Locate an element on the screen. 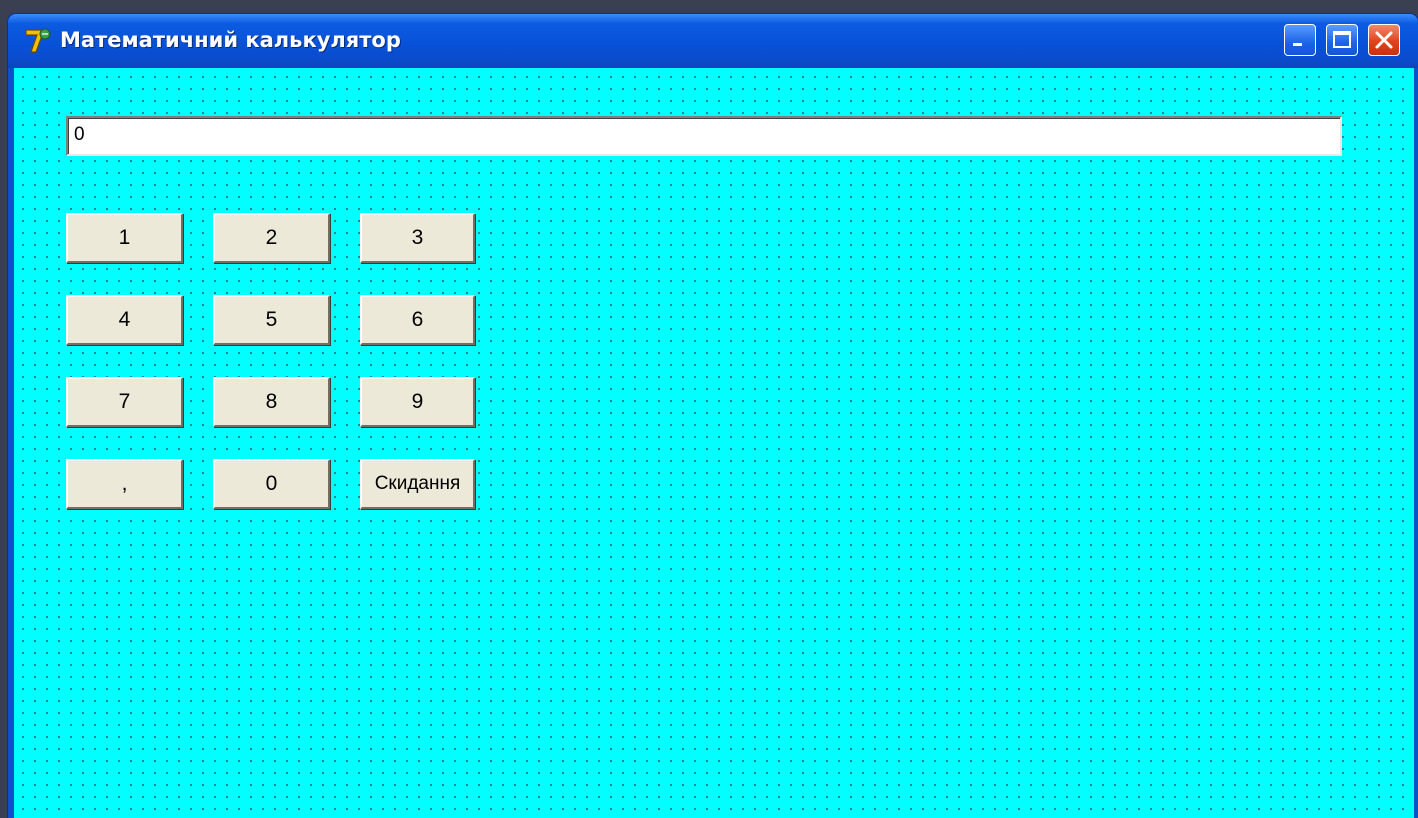 The height and width of the screenshot is (818, 1418). delphi-app-icon is located at coordinates (38, 40).